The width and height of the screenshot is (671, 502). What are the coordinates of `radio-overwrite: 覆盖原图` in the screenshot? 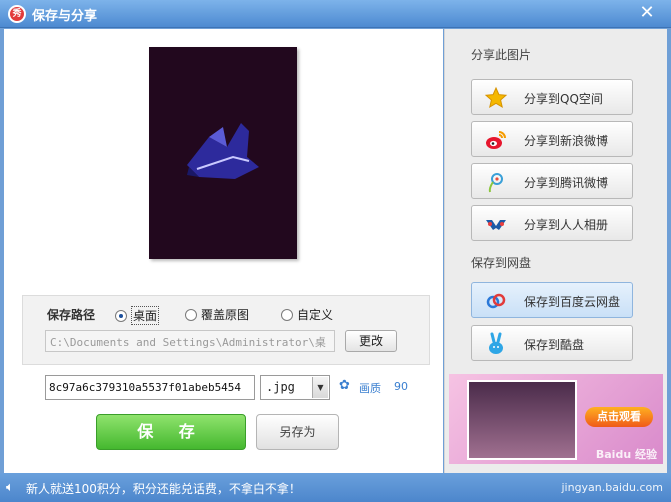 It's located at (217, 314).